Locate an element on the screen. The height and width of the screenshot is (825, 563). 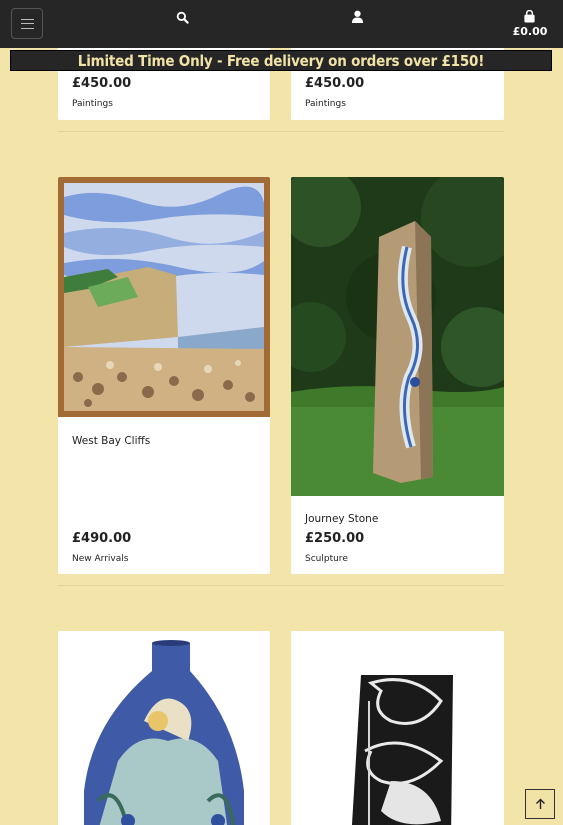
cart-total: £0.00 is located at coordinates (530, 31).